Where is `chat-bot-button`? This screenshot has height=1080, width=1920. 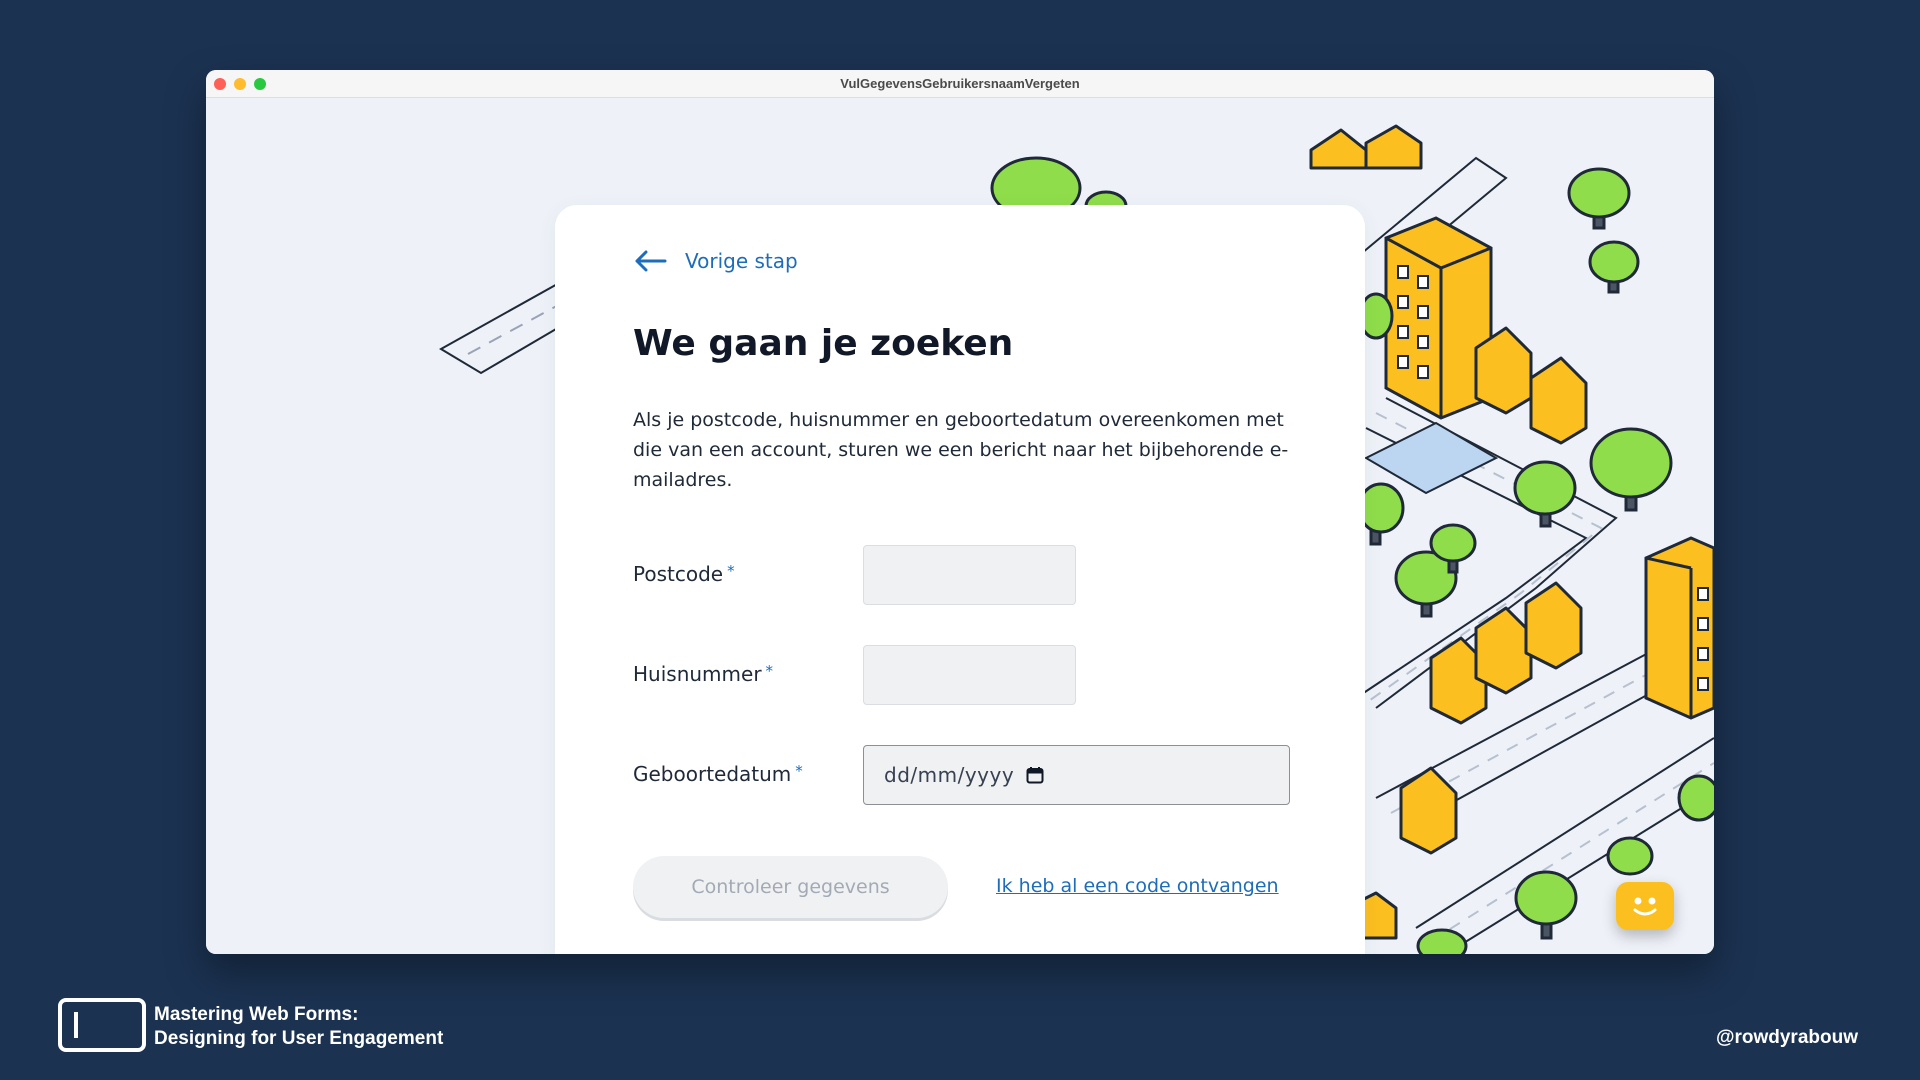 chat-bot-button is located at coordinates (1645, 906).